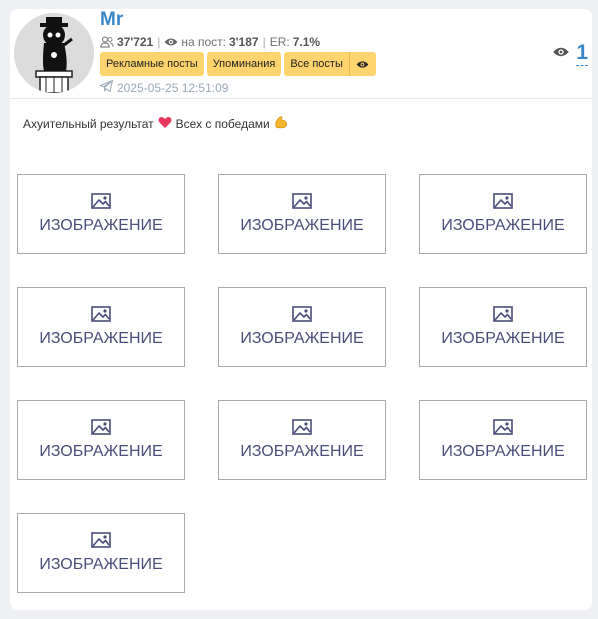 The height and width of the screenshot is (619, 598). I want to click on er-value: 7.1%, so click(306, 42).